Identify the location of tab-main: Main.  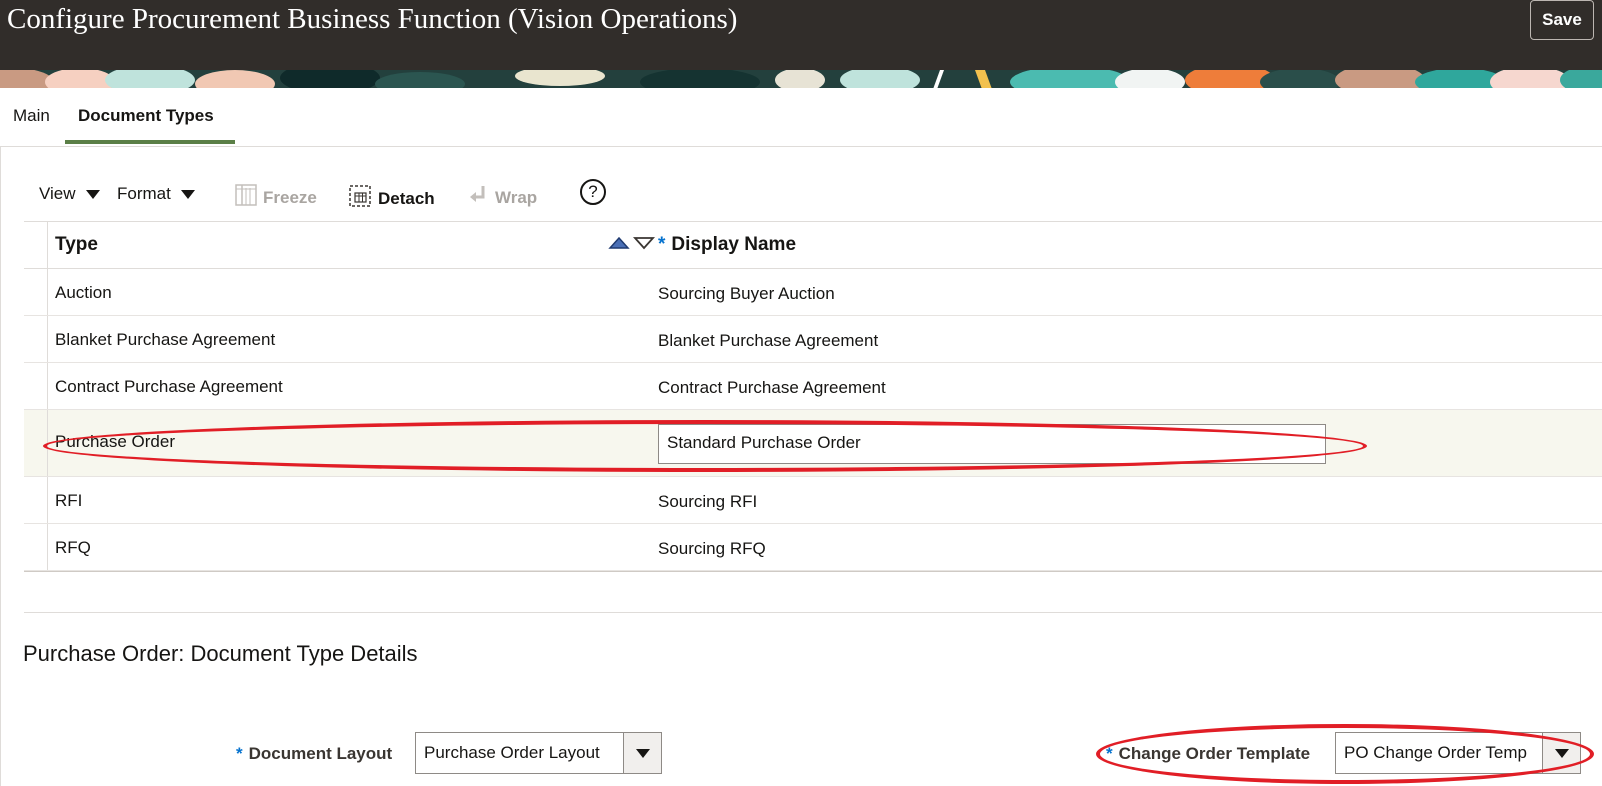
(31, 116).